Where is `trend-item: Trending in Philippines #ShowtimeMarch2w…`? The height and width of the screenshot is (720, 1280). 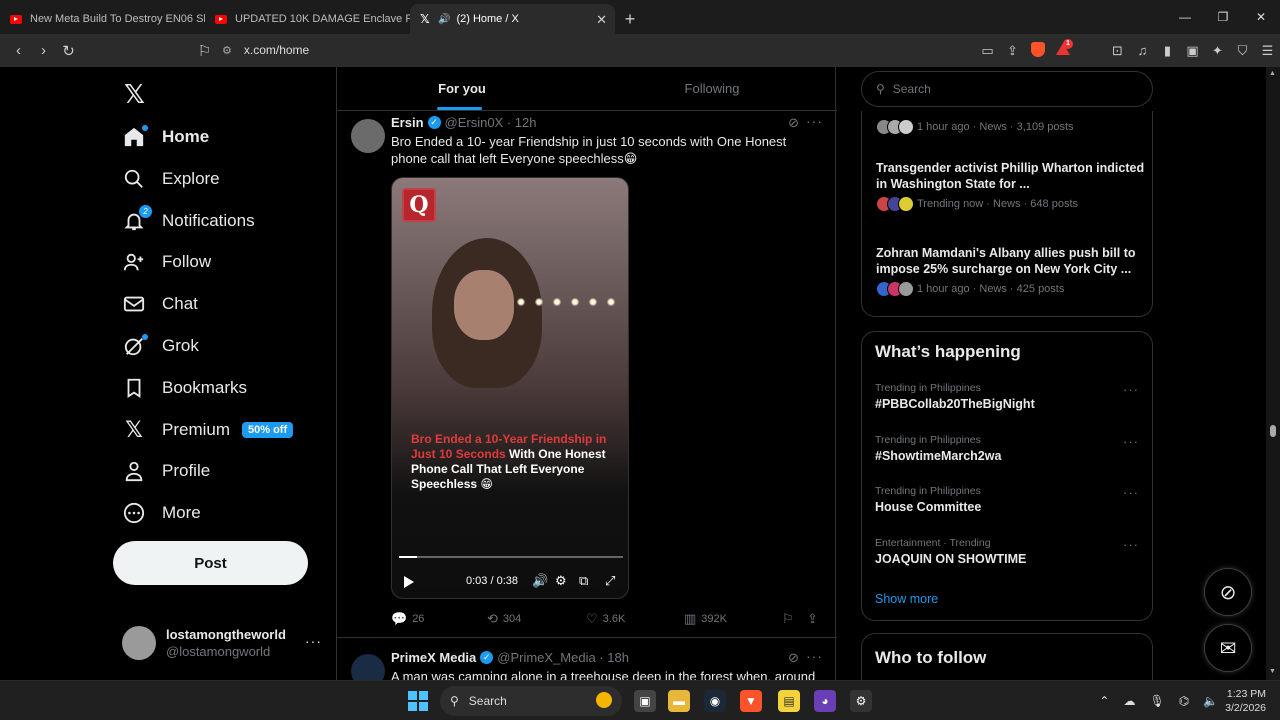
trend-item: Trending in Philippines #ShowtimeMarch2w… is located at coordinates (1010, 448).